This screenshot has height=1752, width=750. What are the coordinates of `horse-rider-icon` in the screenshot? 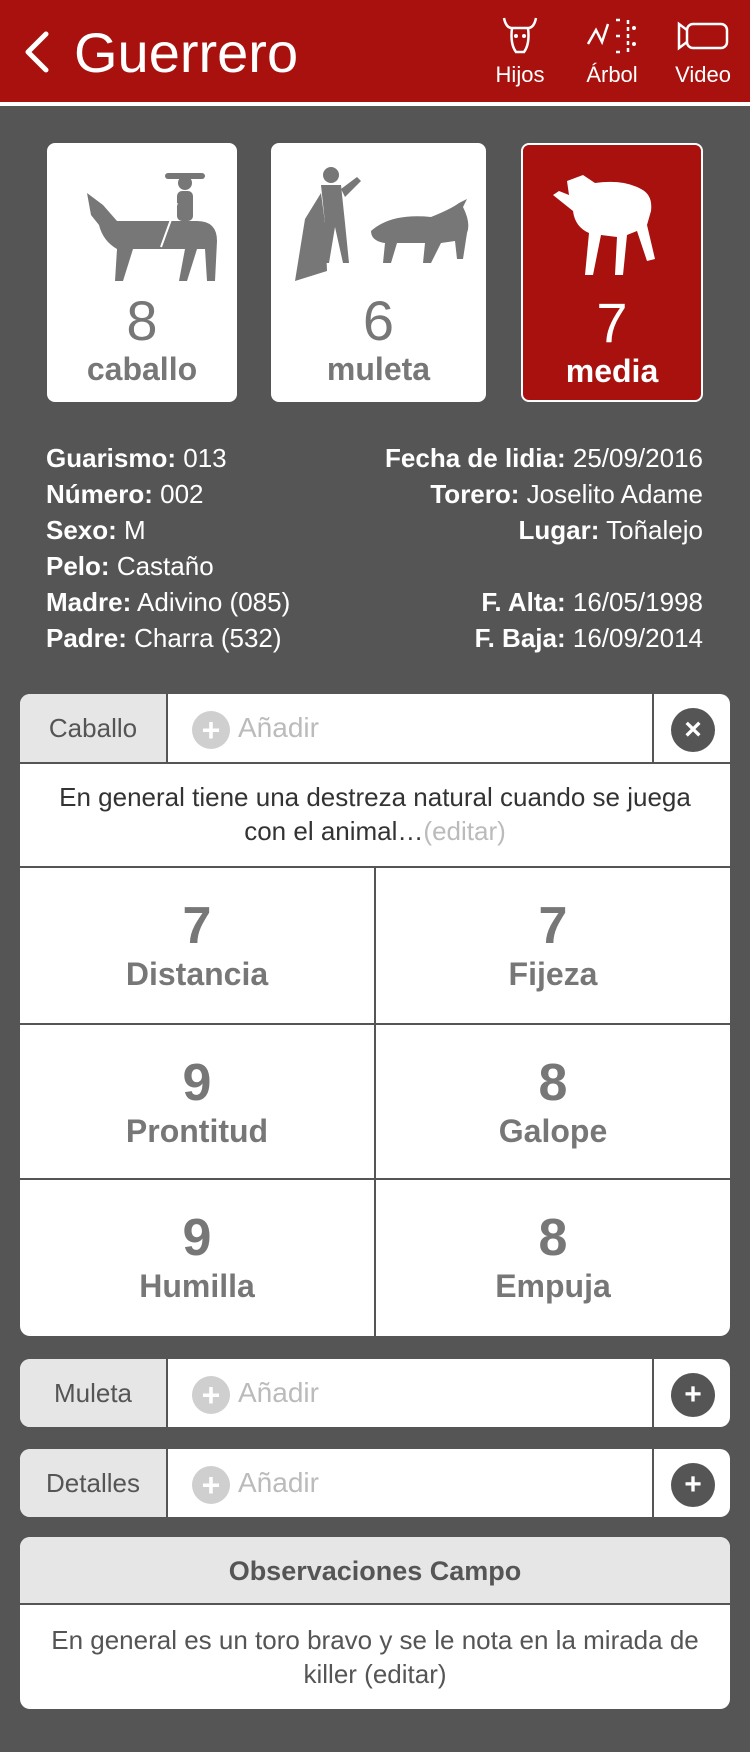 It's located at (152, 227).